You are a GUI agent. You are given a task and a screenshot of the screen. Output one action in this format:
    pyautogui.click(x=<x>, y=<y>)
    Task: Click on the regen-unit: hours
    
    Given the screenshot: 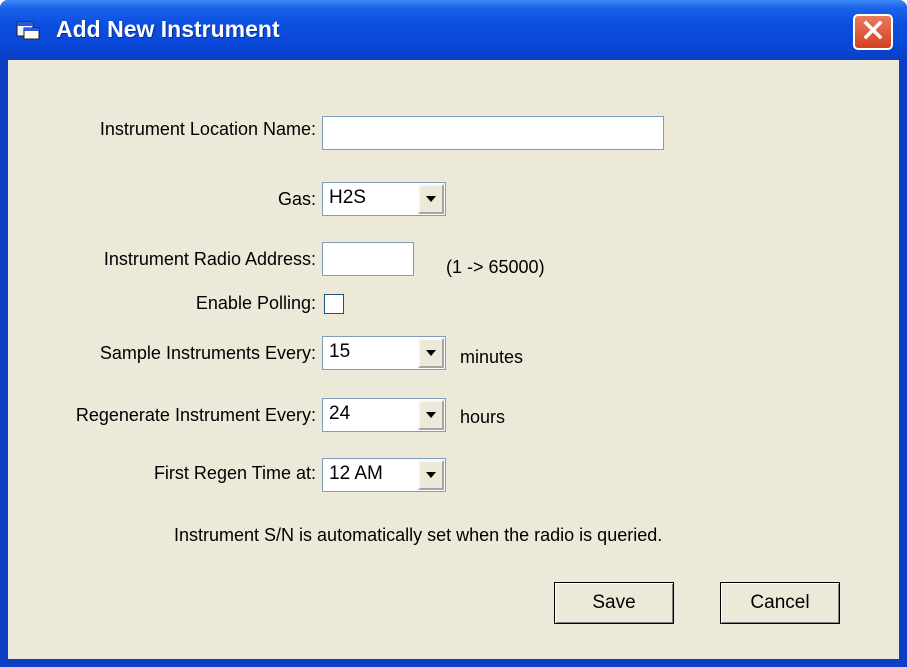 What is the action you would take?
    pyautogui.click(x=483, y=417)
    